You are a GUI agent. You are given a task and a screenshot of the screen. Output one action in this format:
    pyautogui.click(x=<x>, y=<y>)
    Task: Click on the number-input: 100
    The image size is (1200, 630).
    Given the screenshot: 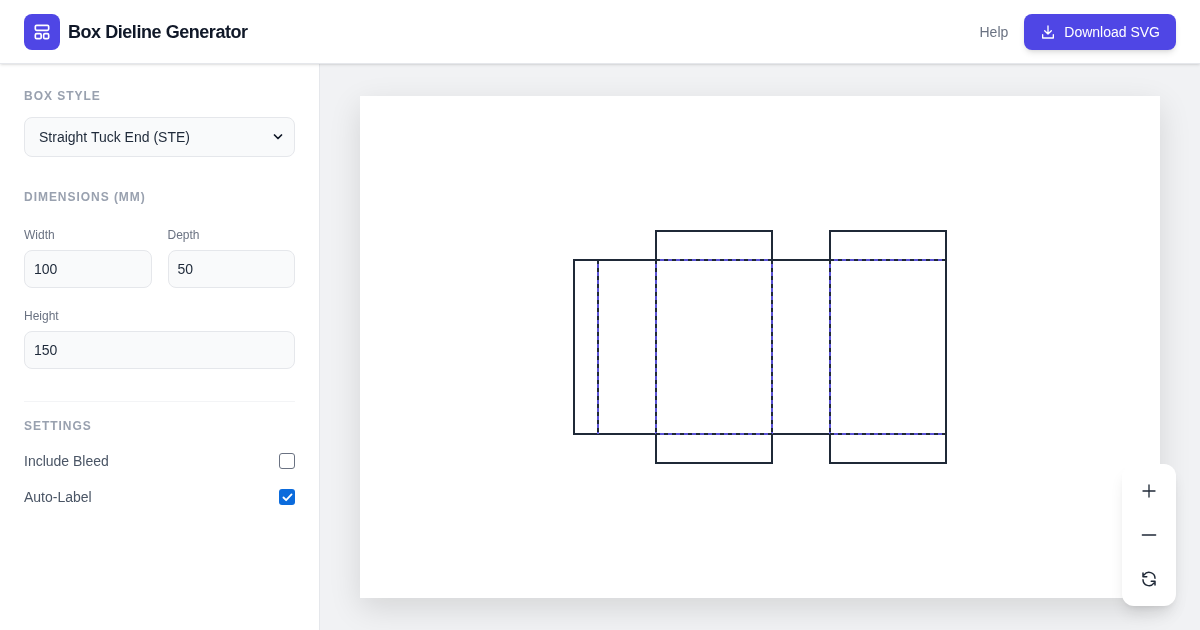 What is the action you would take?
    pyautogui.click(x=88, y=269)
    